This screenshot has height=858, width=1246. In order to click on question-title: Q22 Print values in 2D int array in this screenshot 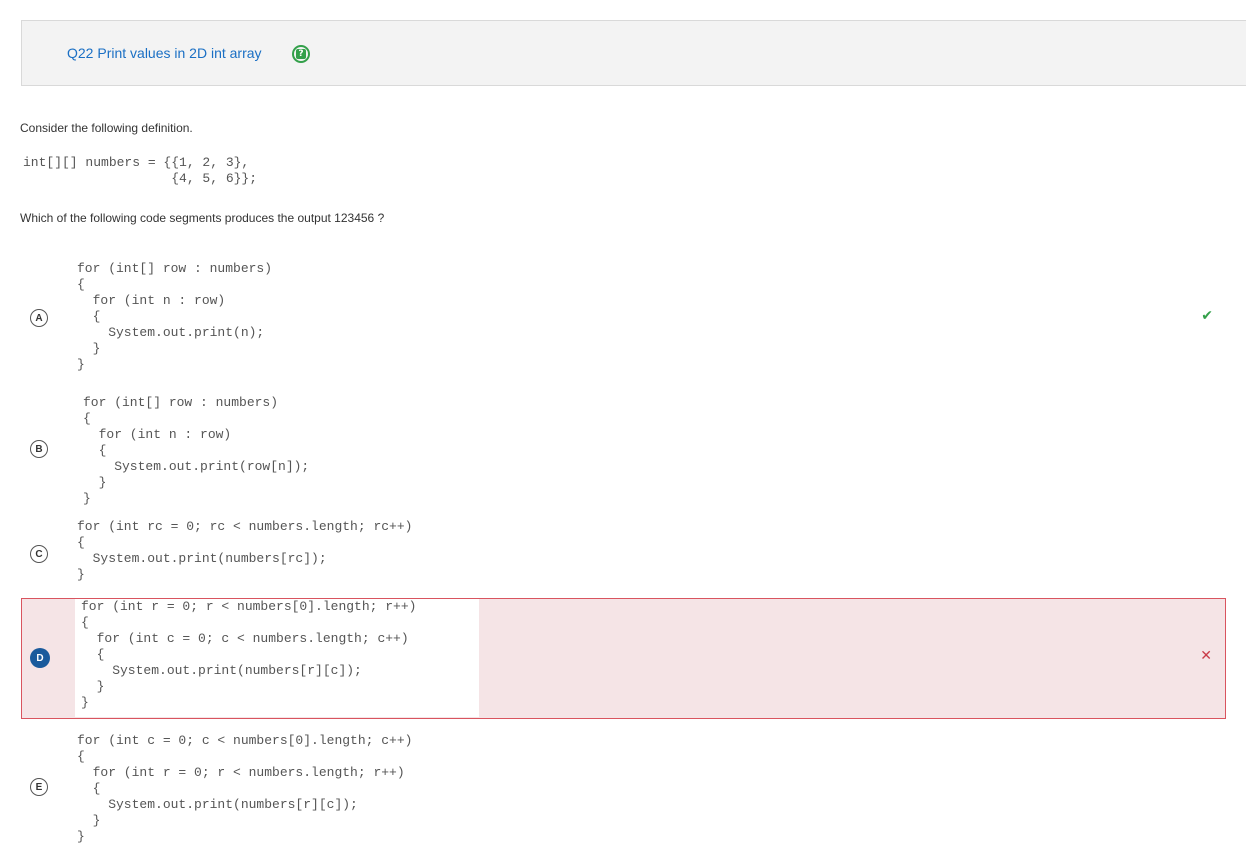, I will do `click(164, 53)`.